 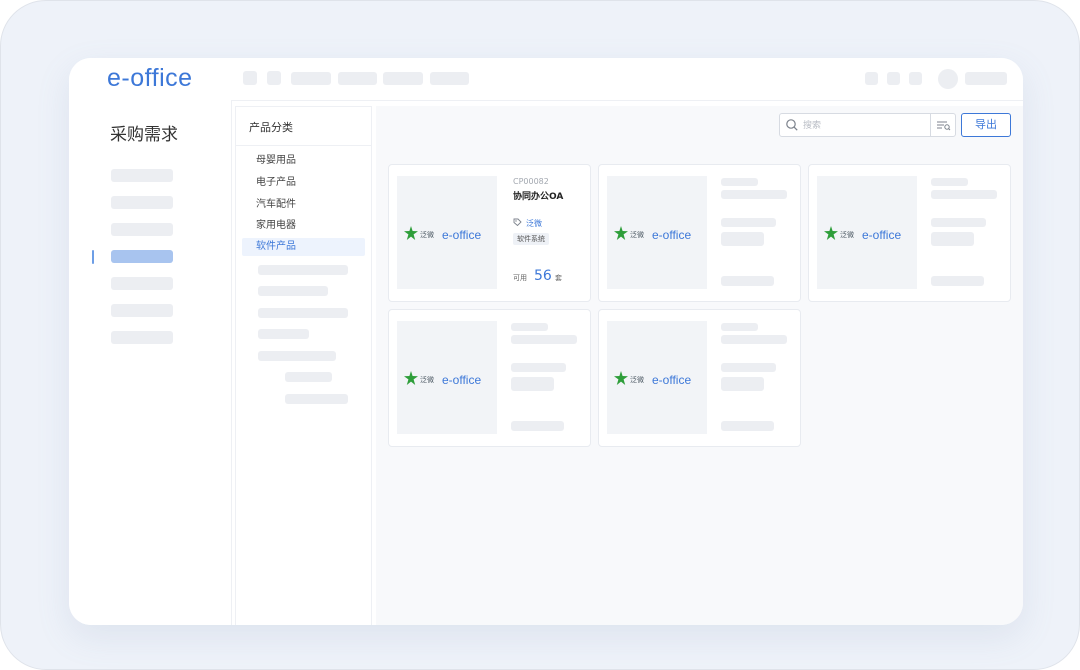 I want to click on available-unit: 套, so click(x=558, y=278).